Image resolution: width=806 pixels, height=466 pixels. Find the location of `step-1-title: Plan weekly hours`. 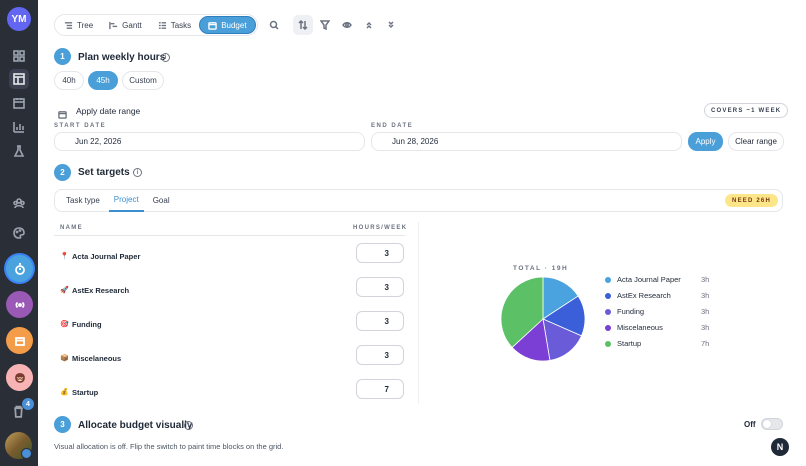

step-1-title: Plan weekly hours is located at coordinates (122, 57).